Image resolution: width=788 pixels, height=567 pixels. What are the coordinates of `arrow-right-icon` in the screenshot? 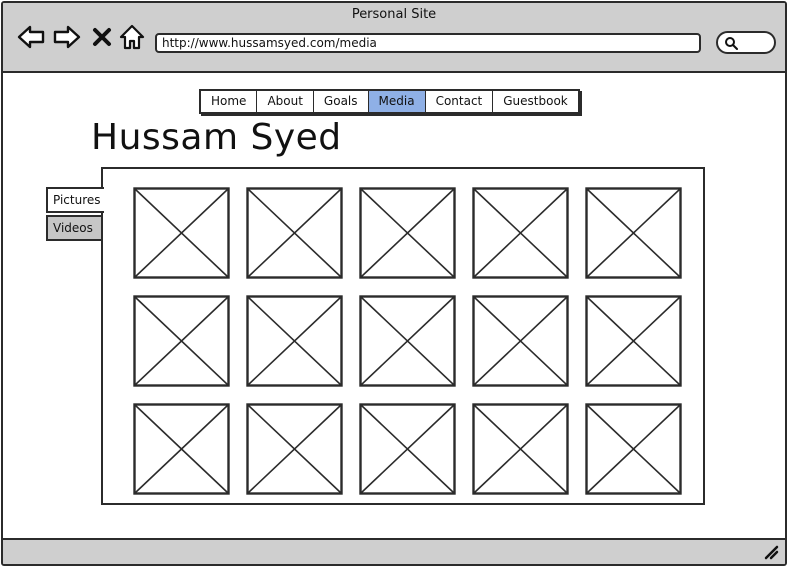 It's located at (67, 37).